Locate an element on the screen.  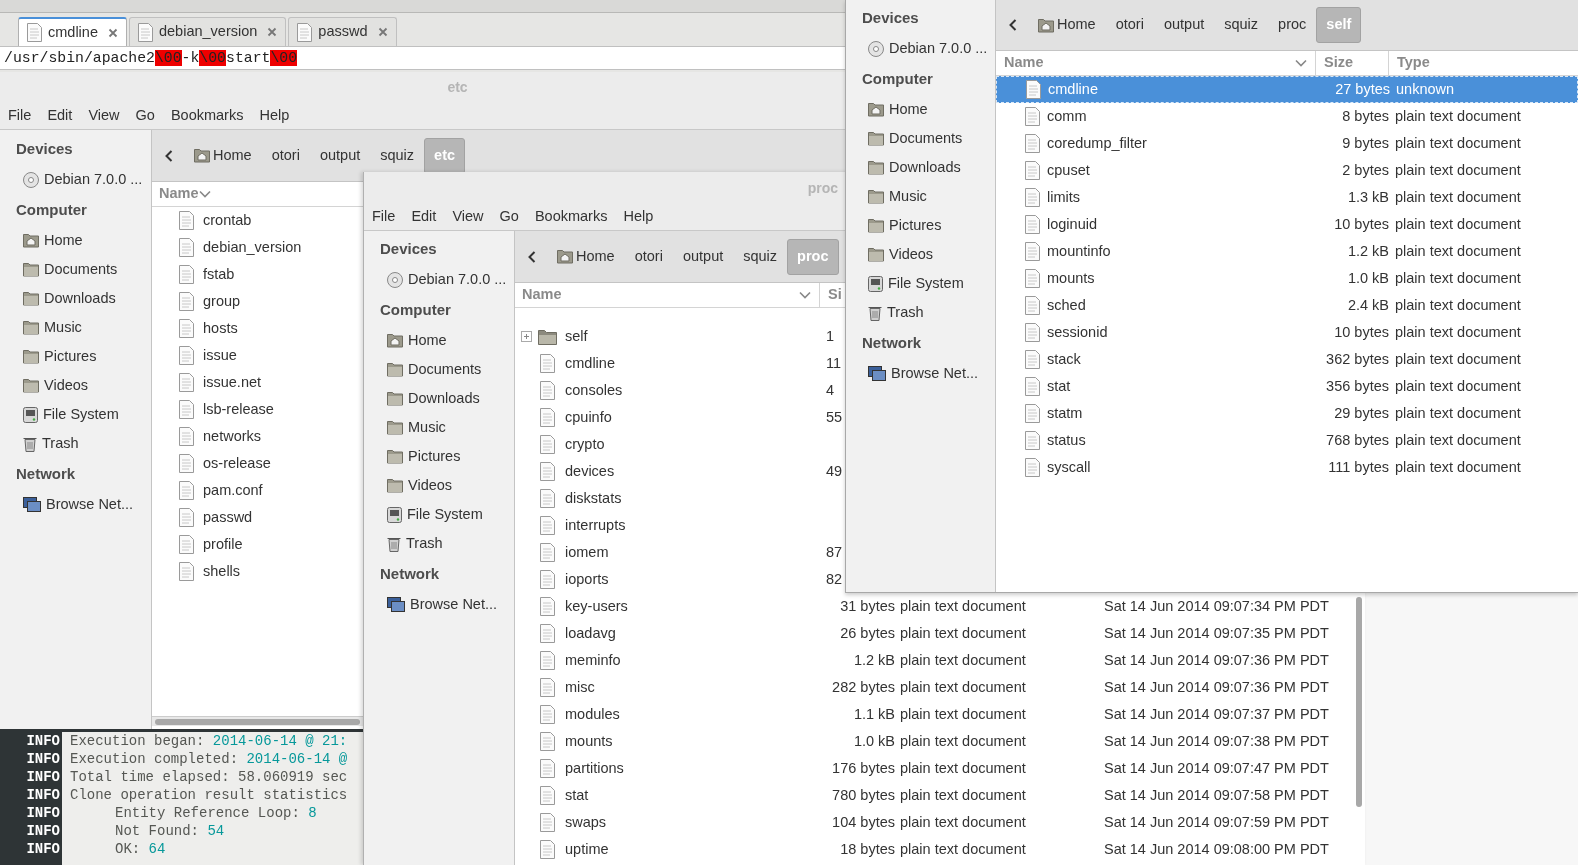
file-row: ioports 82 is located at coordinates (680, 579).